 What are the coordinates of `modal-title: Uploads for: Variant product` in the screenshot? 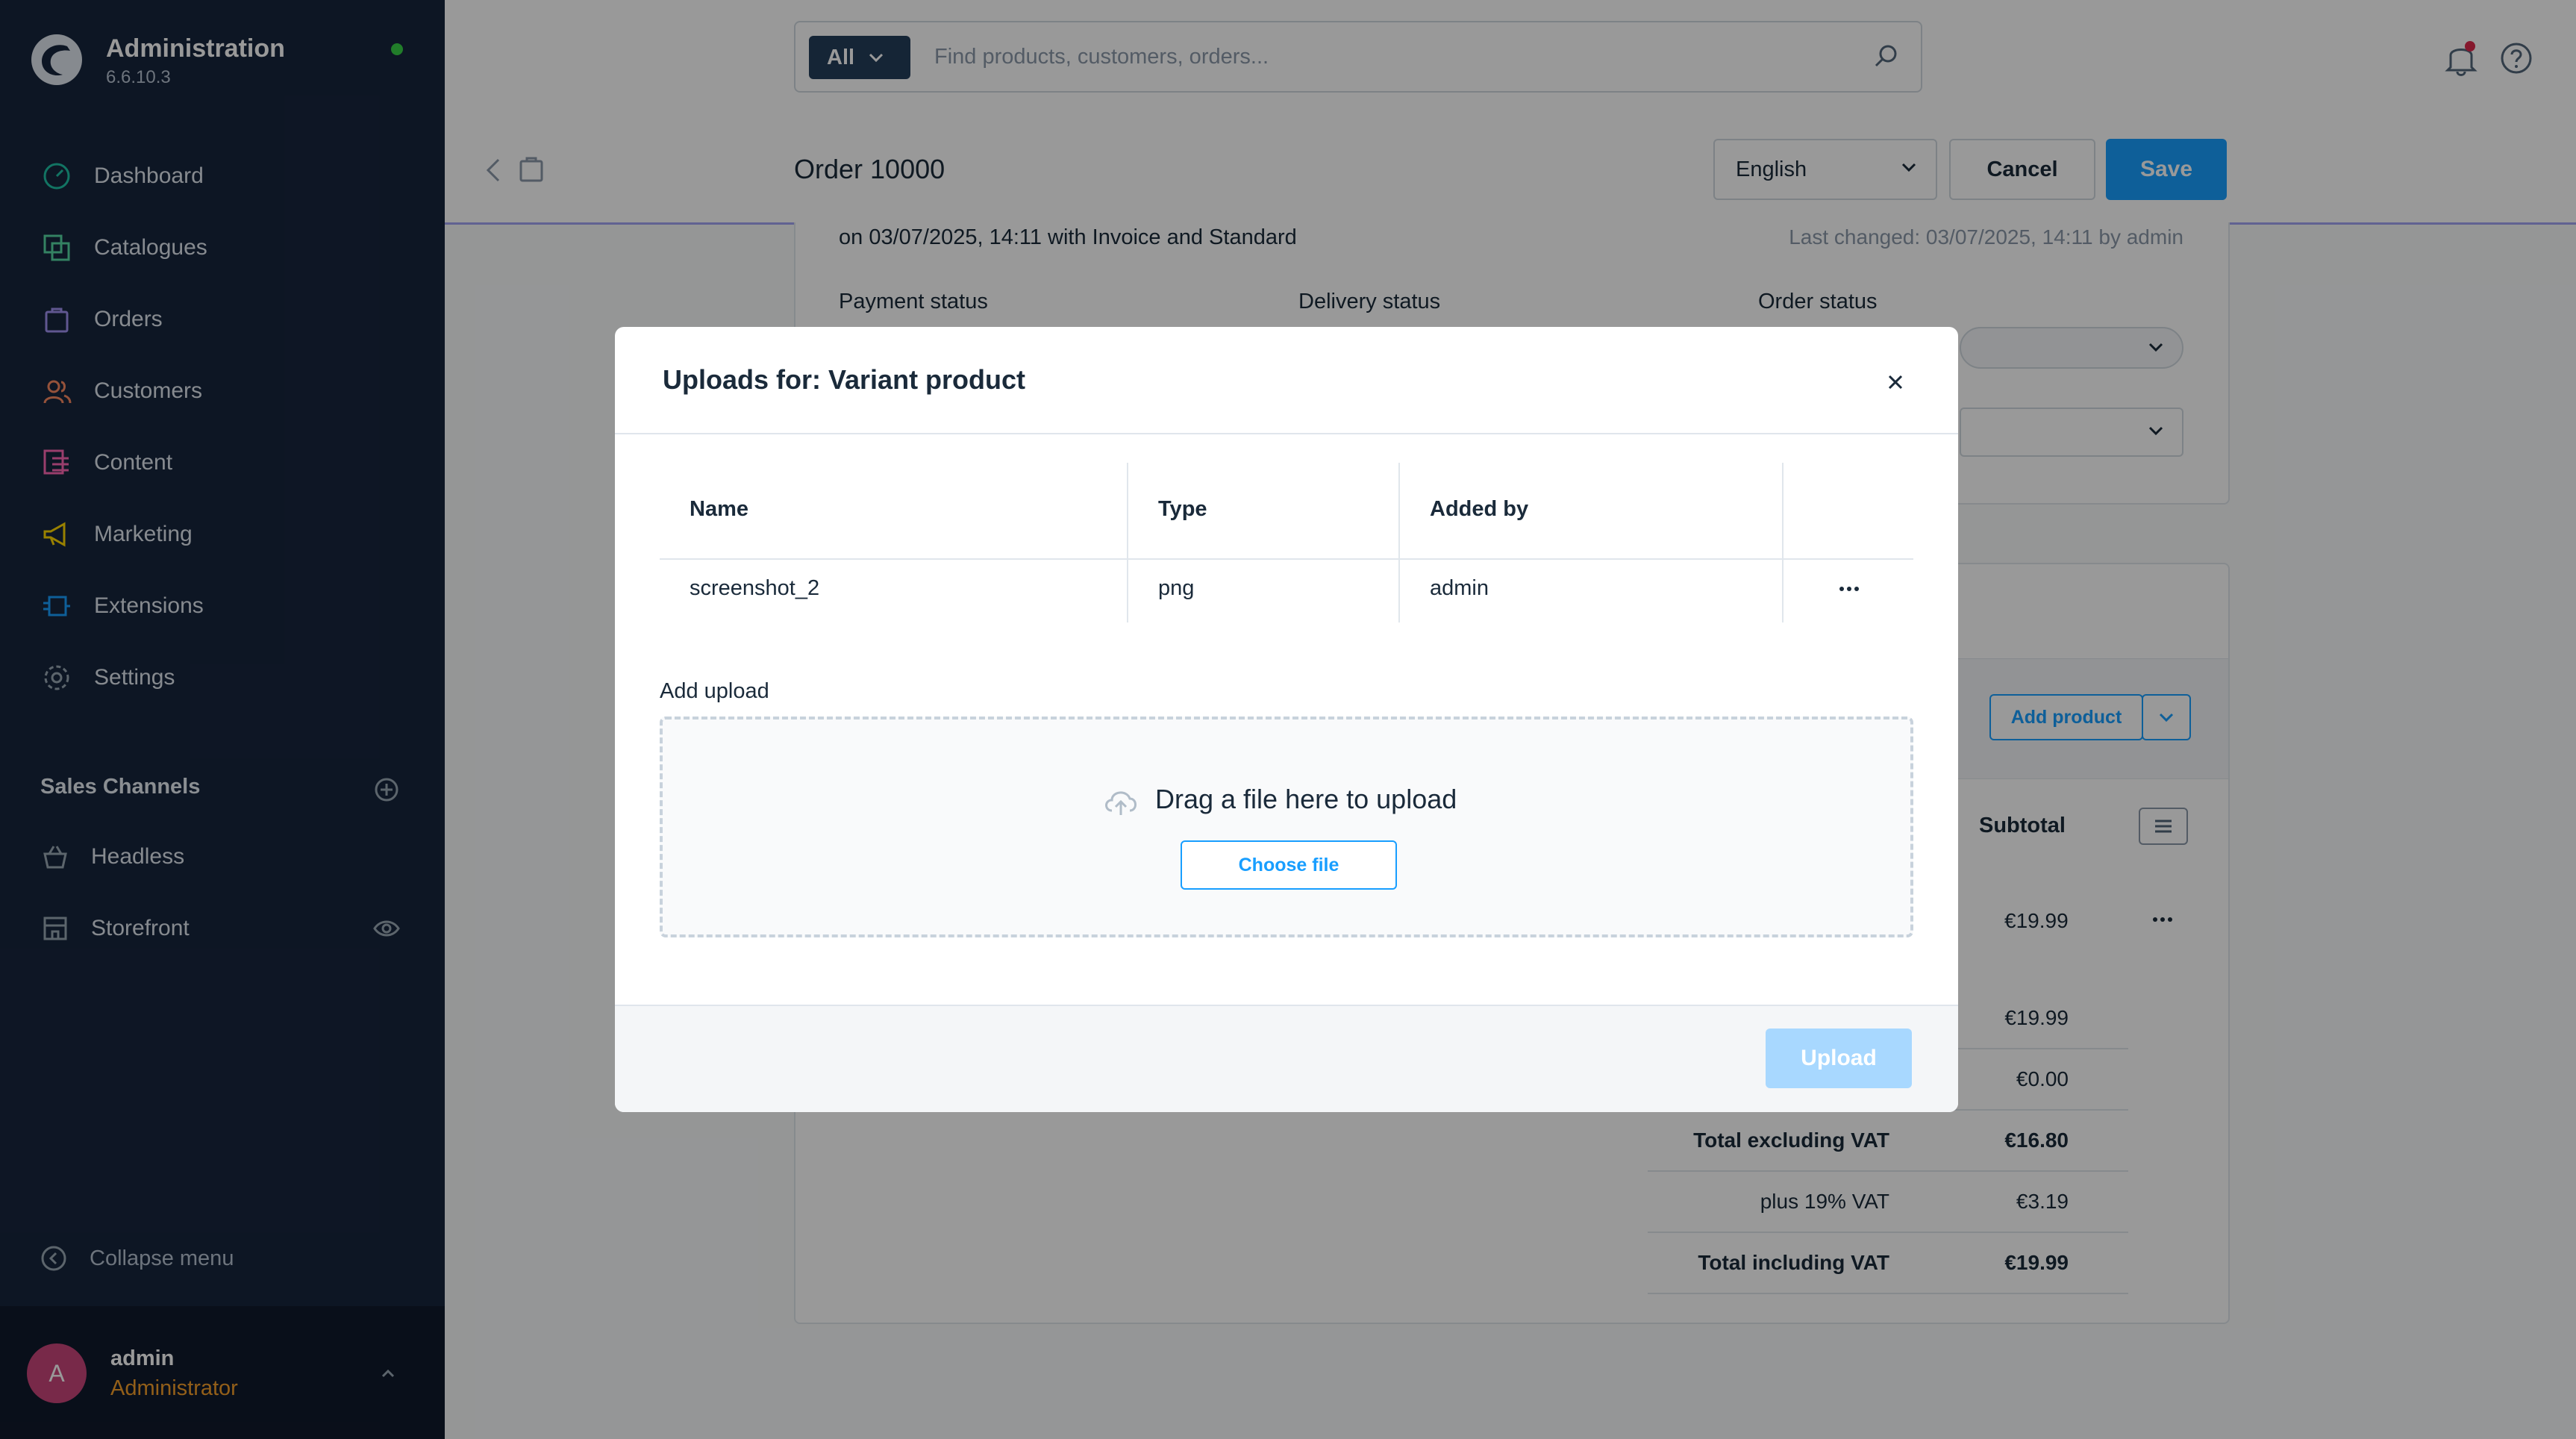 It's located at (844, 379).